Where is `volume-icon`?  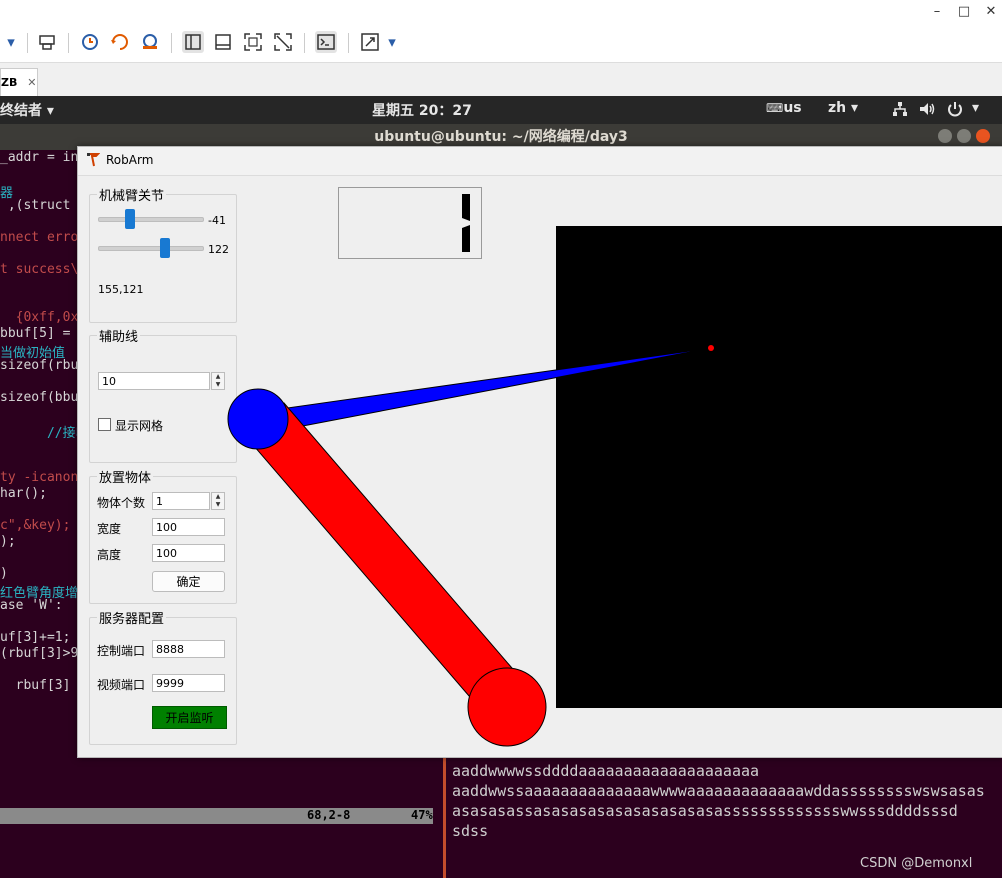 volume-icon is located at coordinates (927, 111).